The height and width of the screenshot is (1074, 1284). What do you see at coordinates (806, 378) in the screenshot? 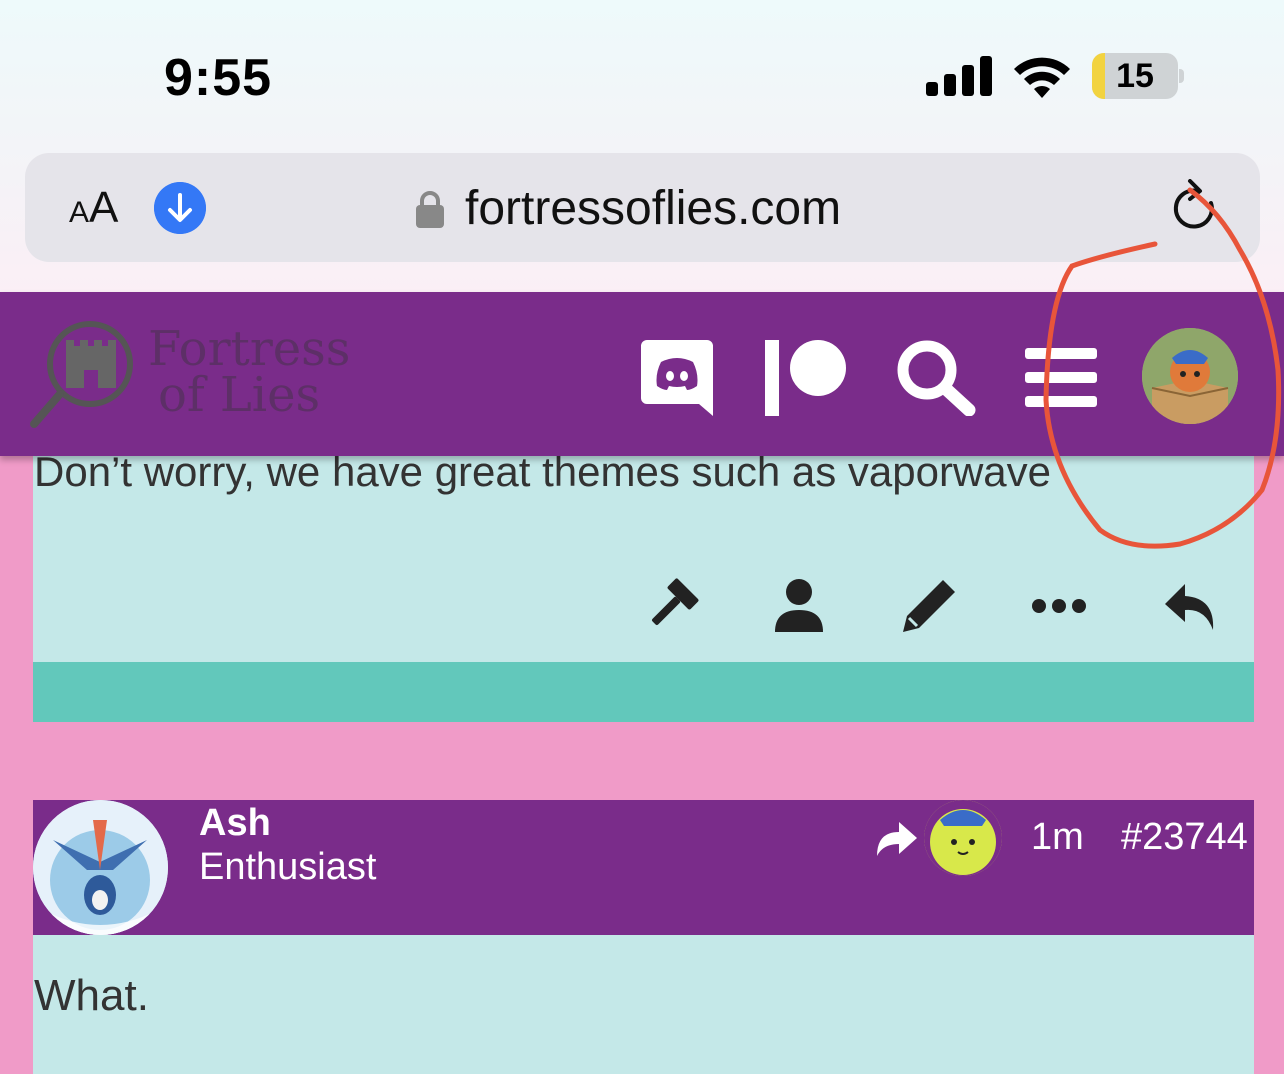
I see `patreon-icon` at bounding box center [806, 378].